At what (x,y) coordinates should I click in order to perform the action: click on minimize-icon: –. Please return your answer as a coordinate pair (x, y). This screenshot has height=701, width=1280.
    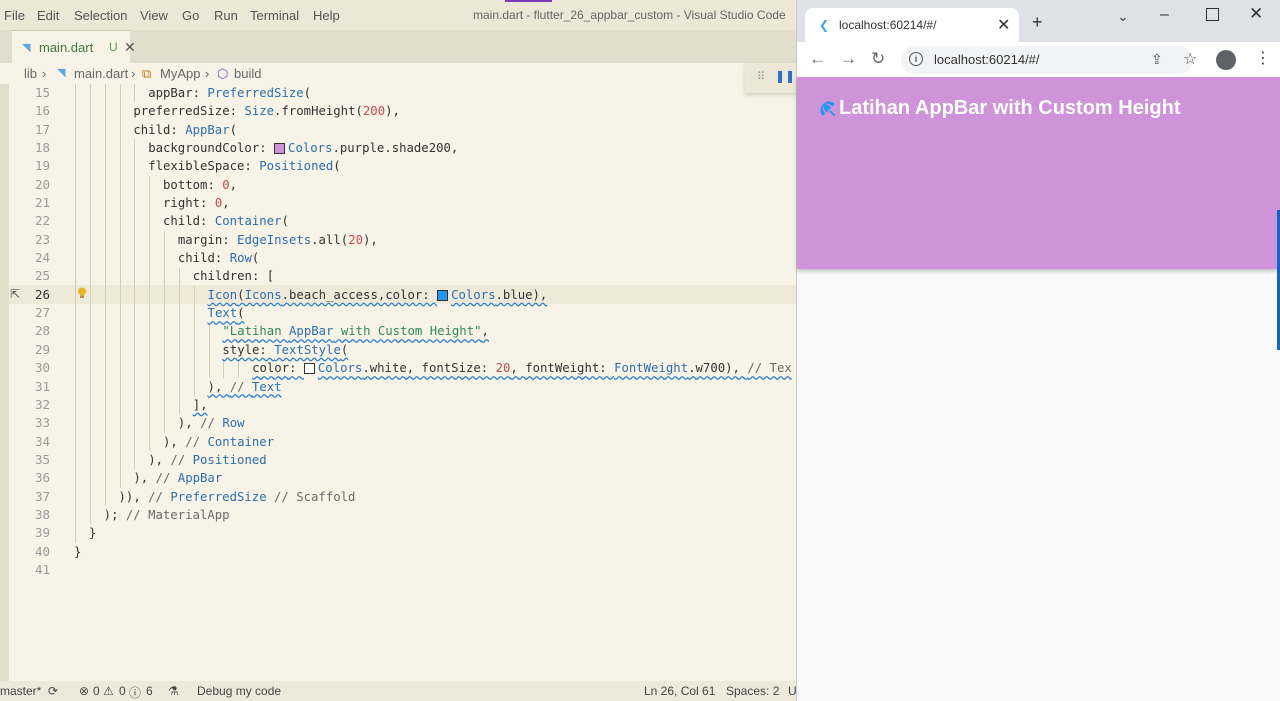
    Looking at the image, I should click on (1164, 15).